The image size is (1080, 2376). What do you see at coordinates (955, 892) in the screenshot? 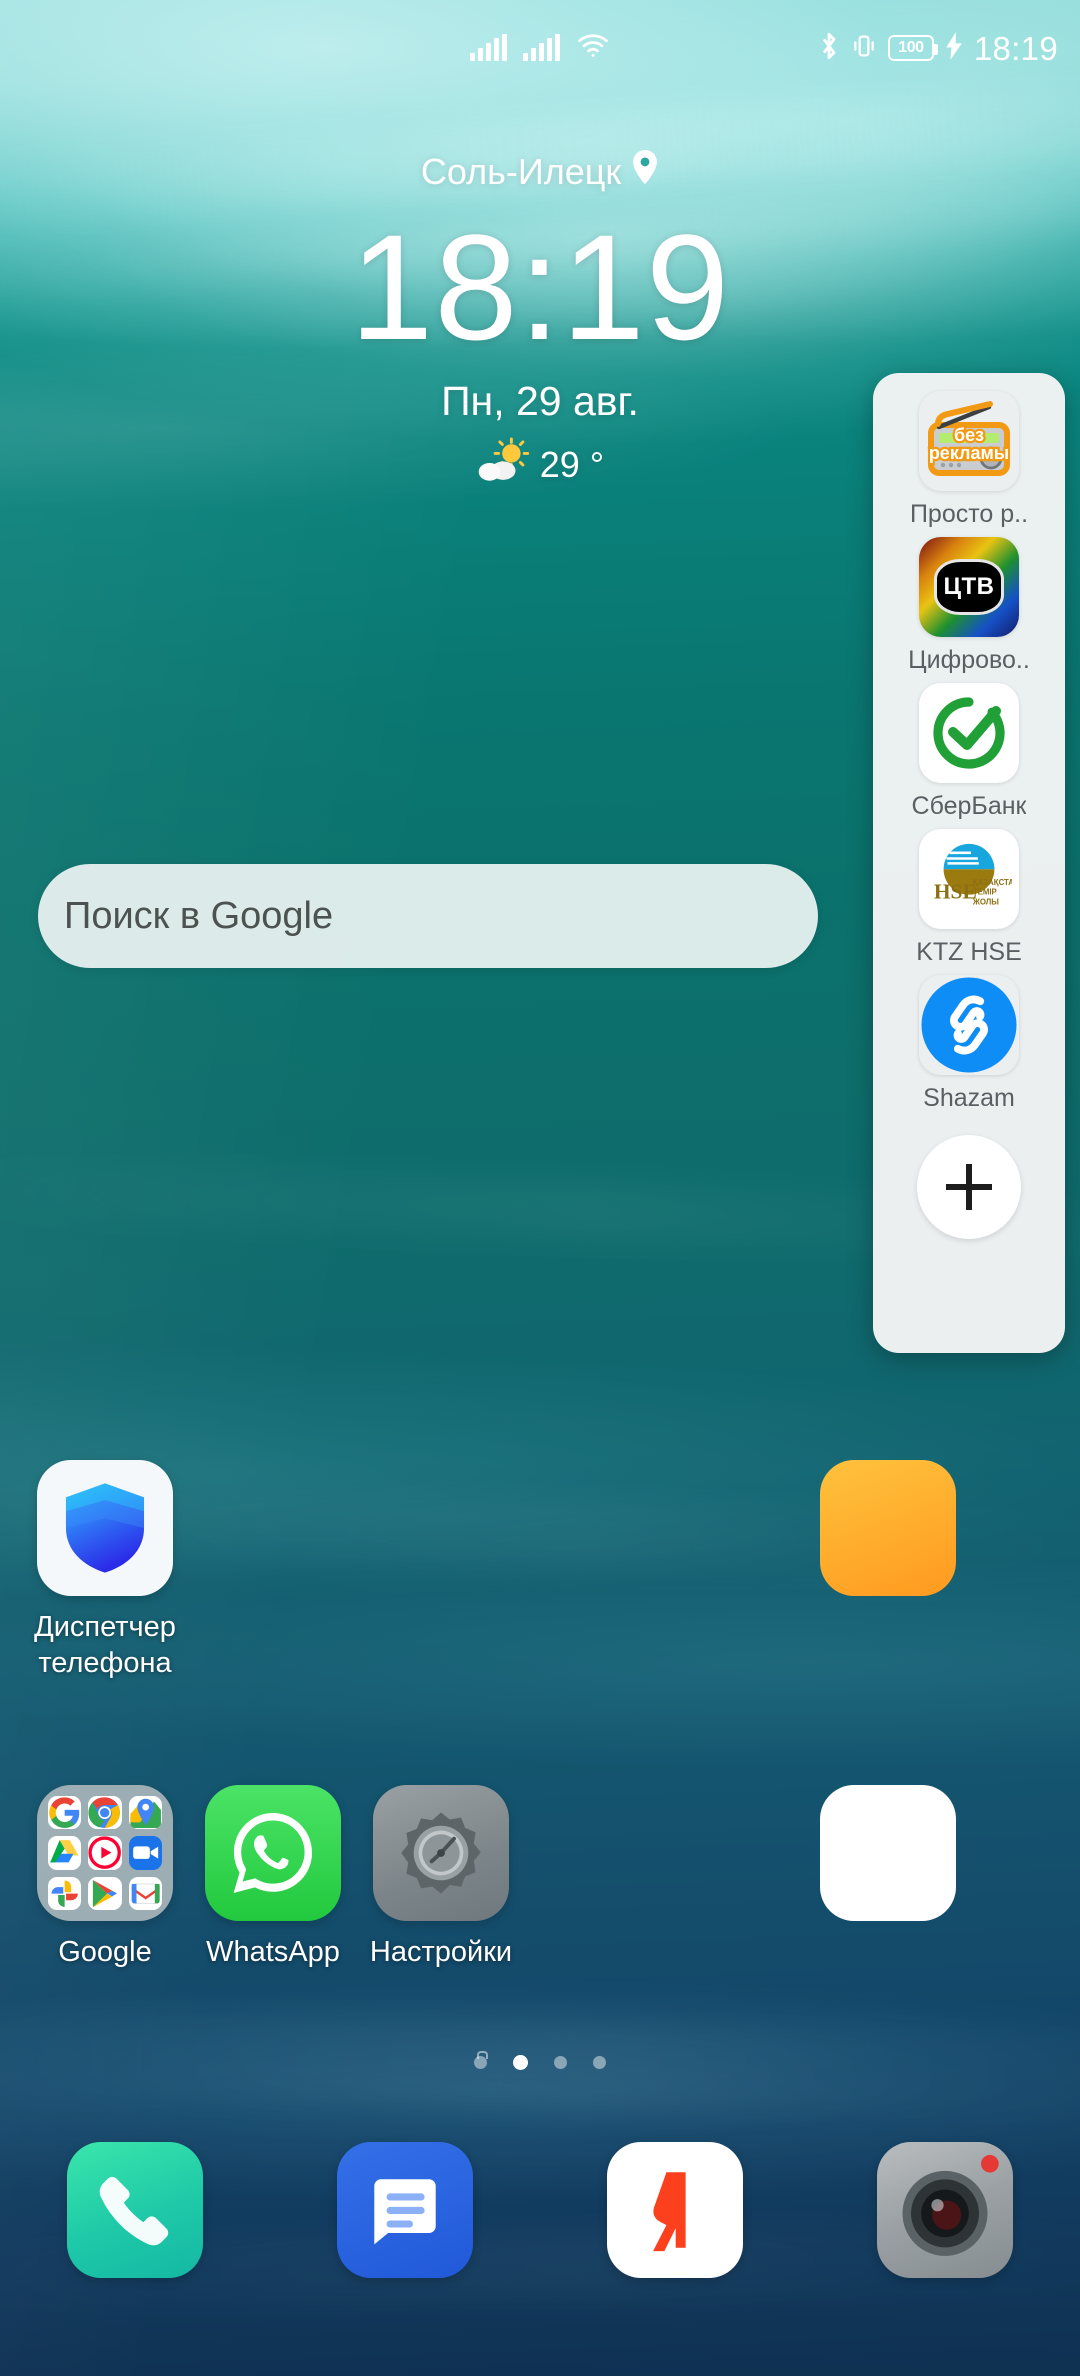
I see `svg-text: HSE` at bounding box center [955, 892].